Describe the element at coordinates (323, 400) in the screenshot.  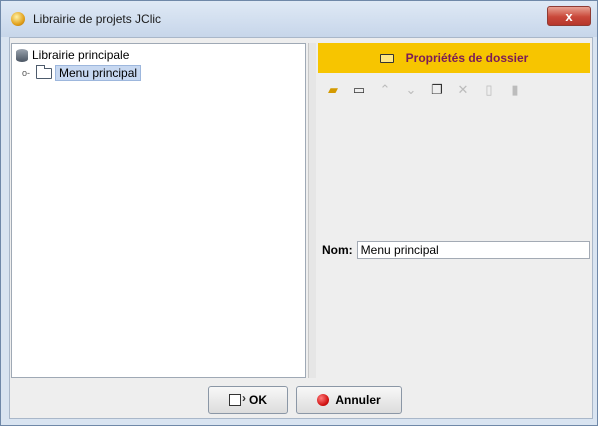
I see `cancel-icon` at that location.